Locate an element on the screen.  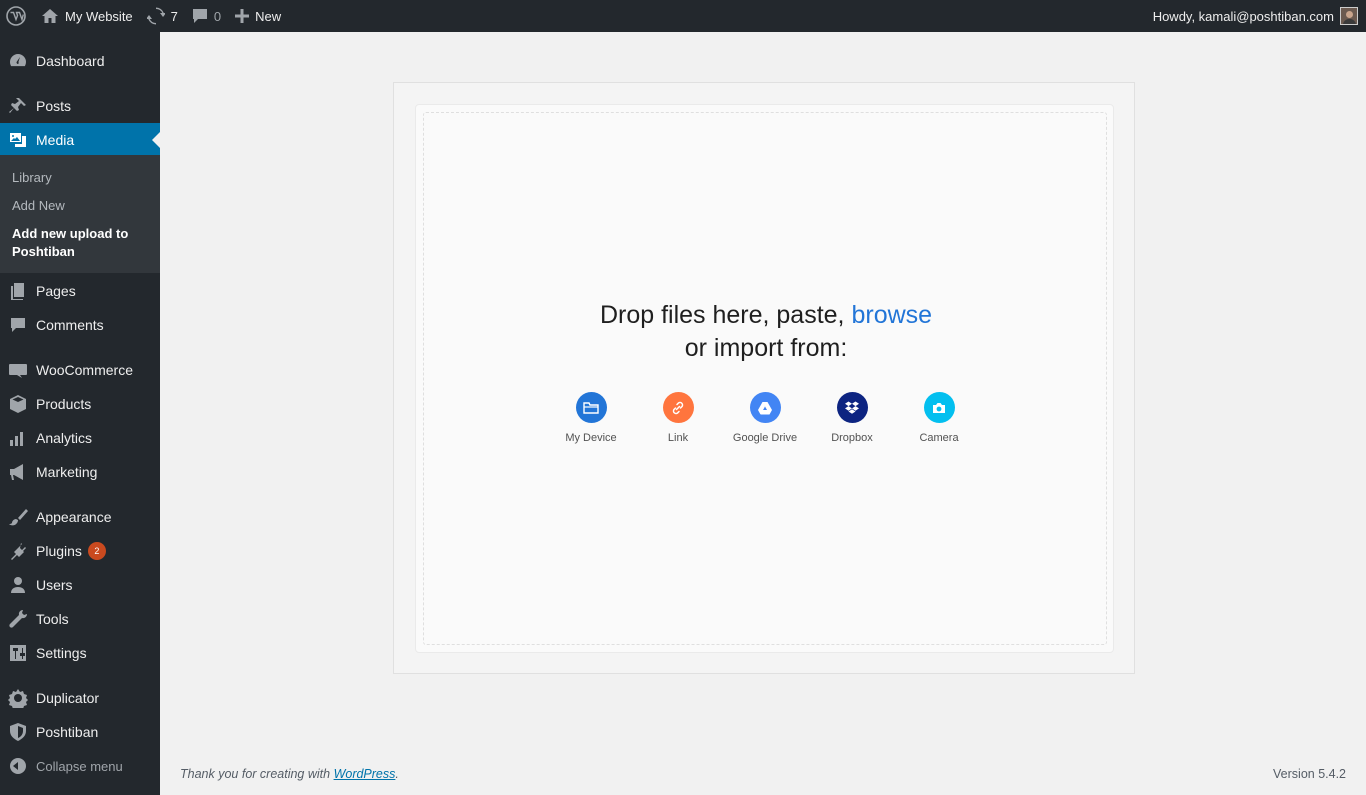
collapse-arrow-icon is located at coordinates (18, 766).